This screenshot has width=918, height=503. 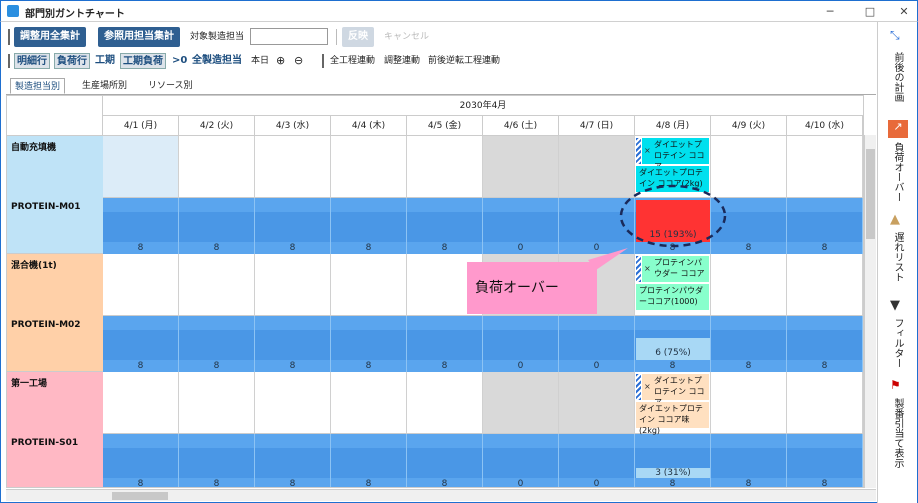 I want to click on app-icon, so click(x=13, y=11).